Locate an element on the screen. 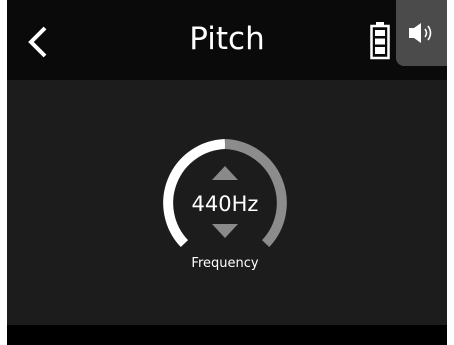 This screenshot has width=454, height=345. battery-icon is located at coordinates (380, 41).